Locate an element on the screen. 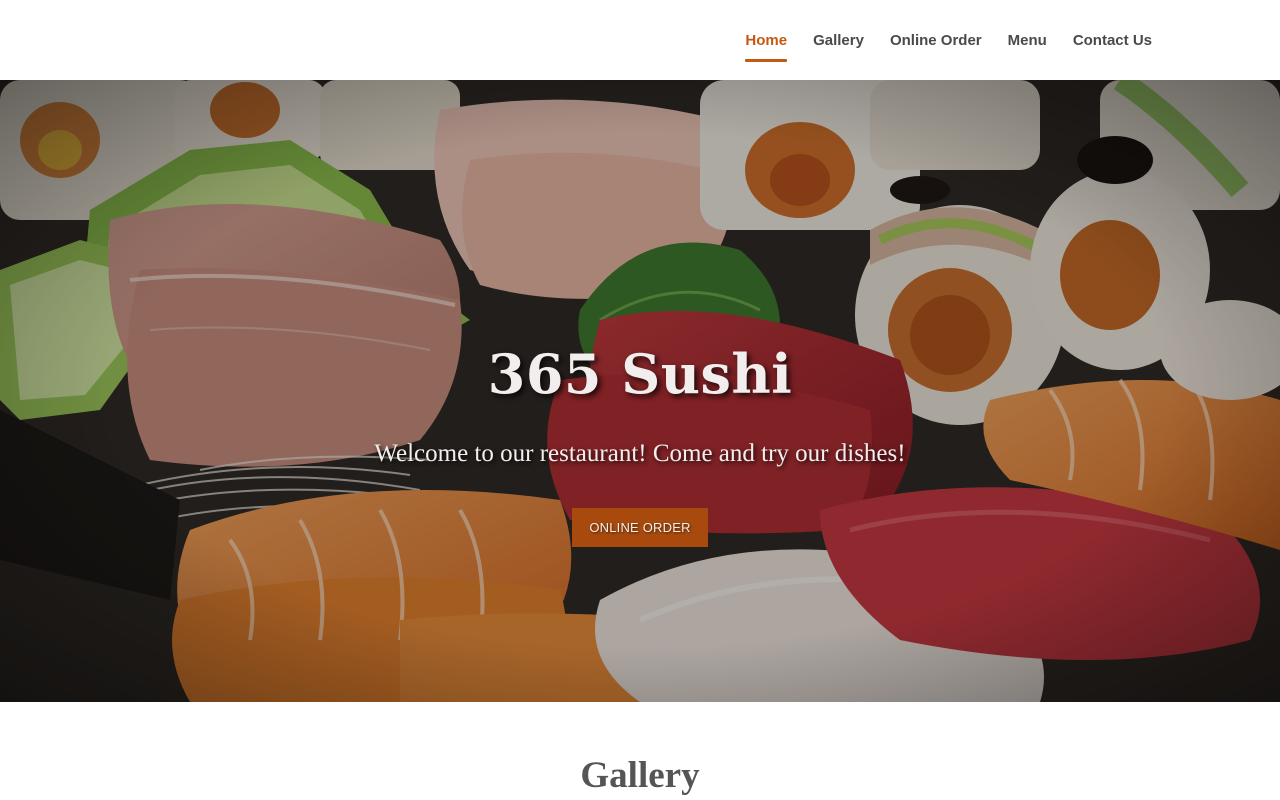  nav-item-online-order: Online Order is located at coordinates (936, 40).